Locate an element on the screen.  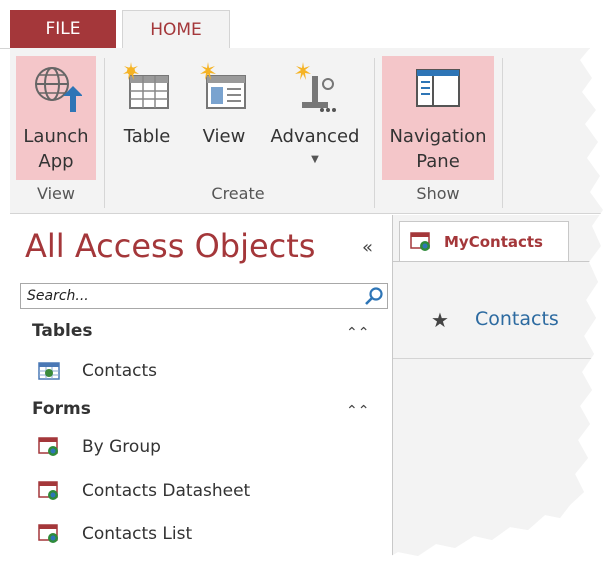
group-label-view: View is located at coordinates (56, 193).